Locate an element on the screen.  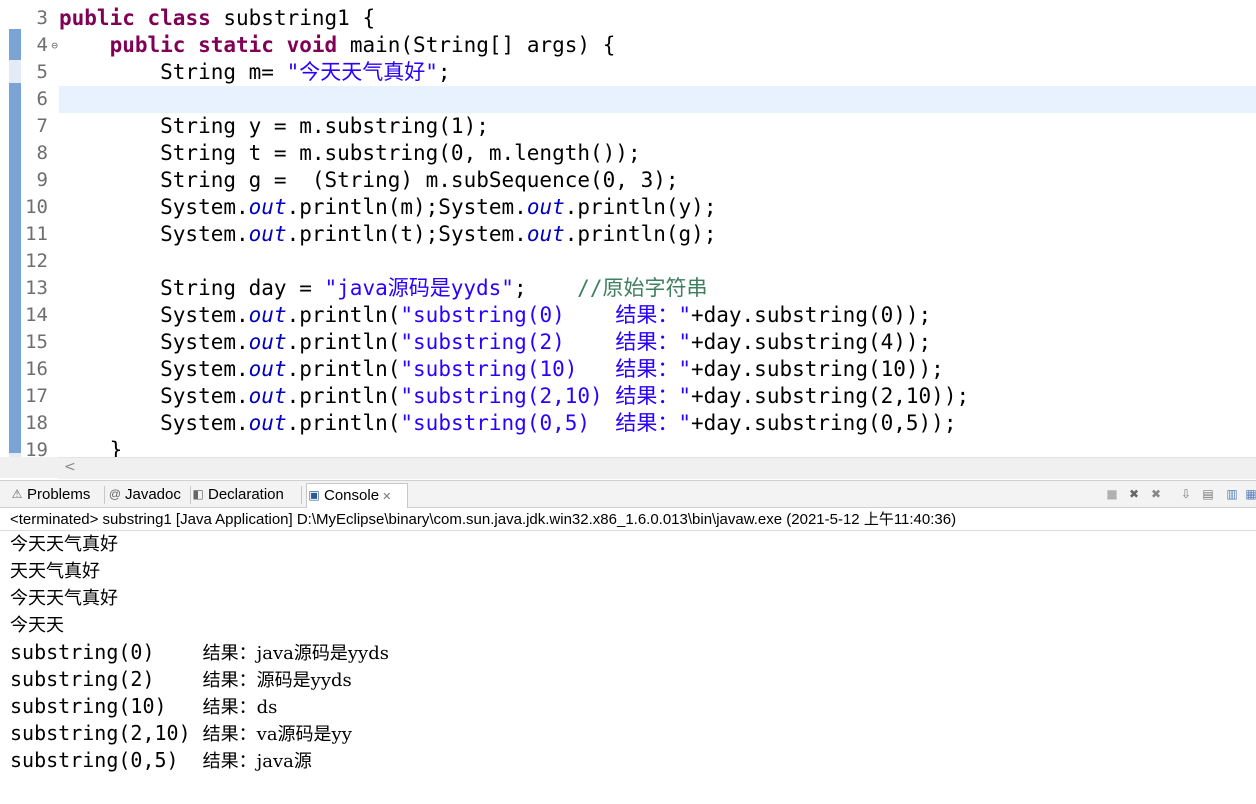
output-text: 结果：java源码是yyds is located at coordinates (295, 653).